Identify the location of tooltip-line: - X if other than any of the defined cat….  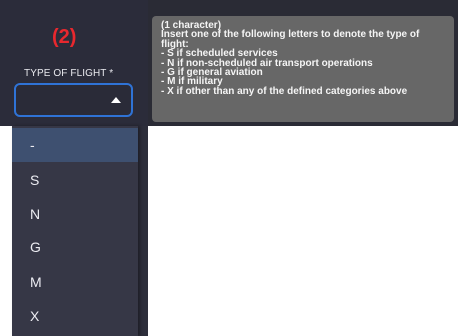
(284, 91).